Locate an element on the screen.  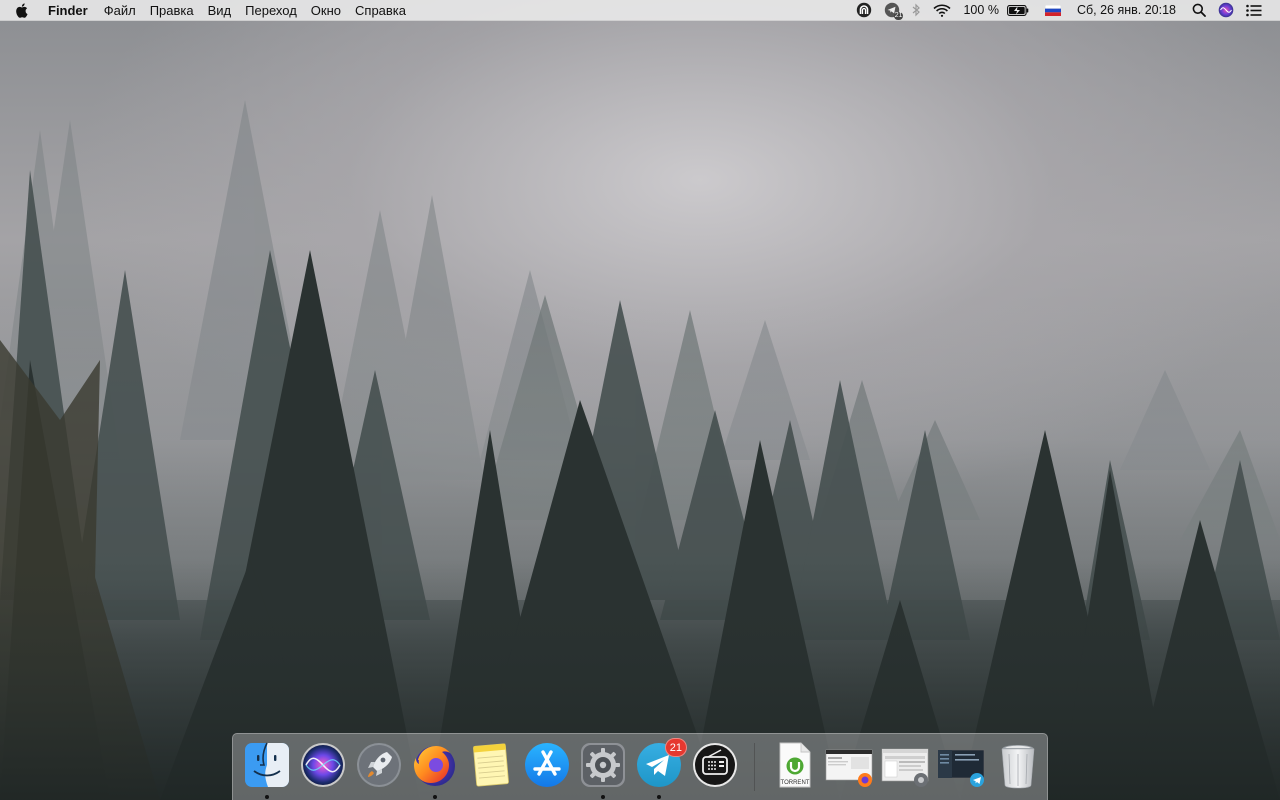
dock-app-siri is located at coordinates (323, 767).